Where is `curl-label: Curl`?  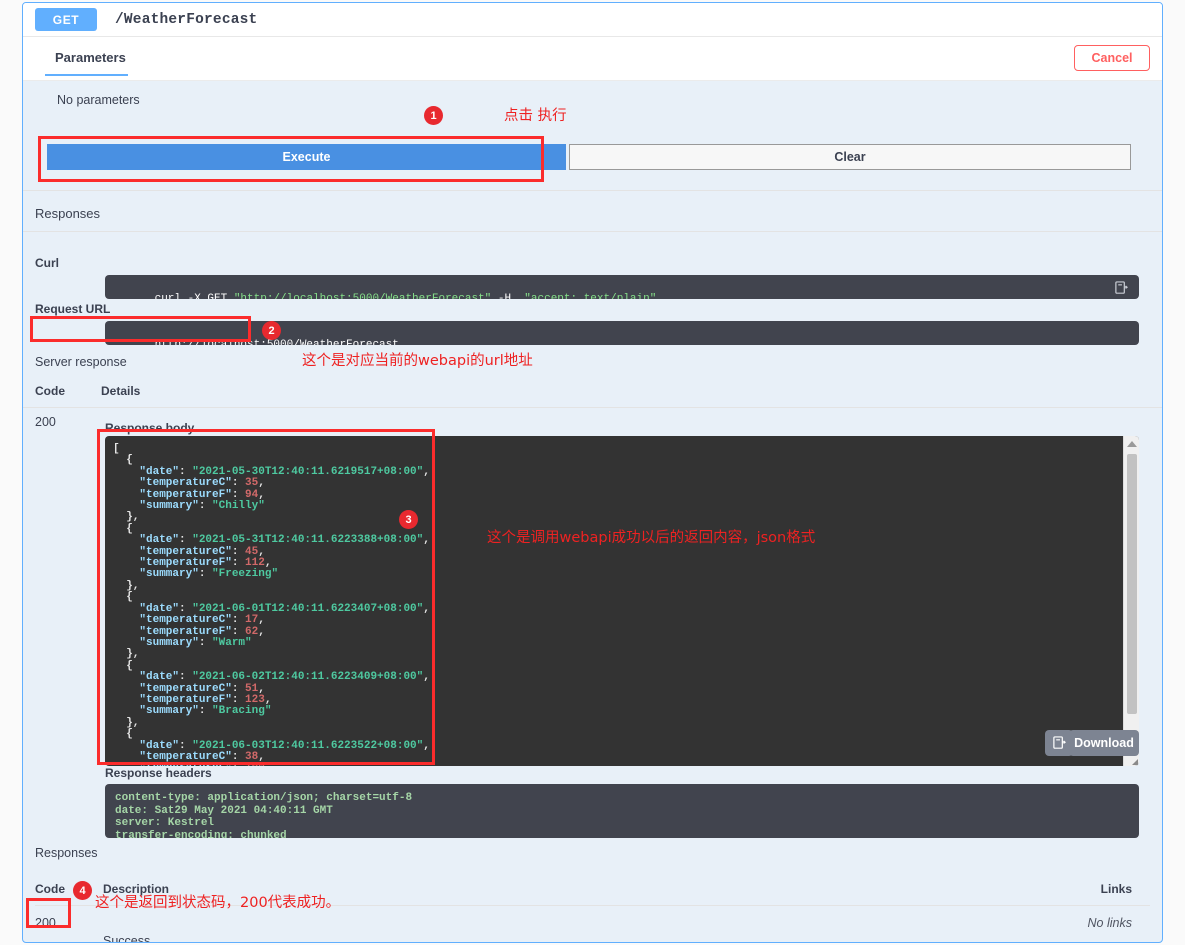
curl-label: Curl is located at coordinates (47, 263).